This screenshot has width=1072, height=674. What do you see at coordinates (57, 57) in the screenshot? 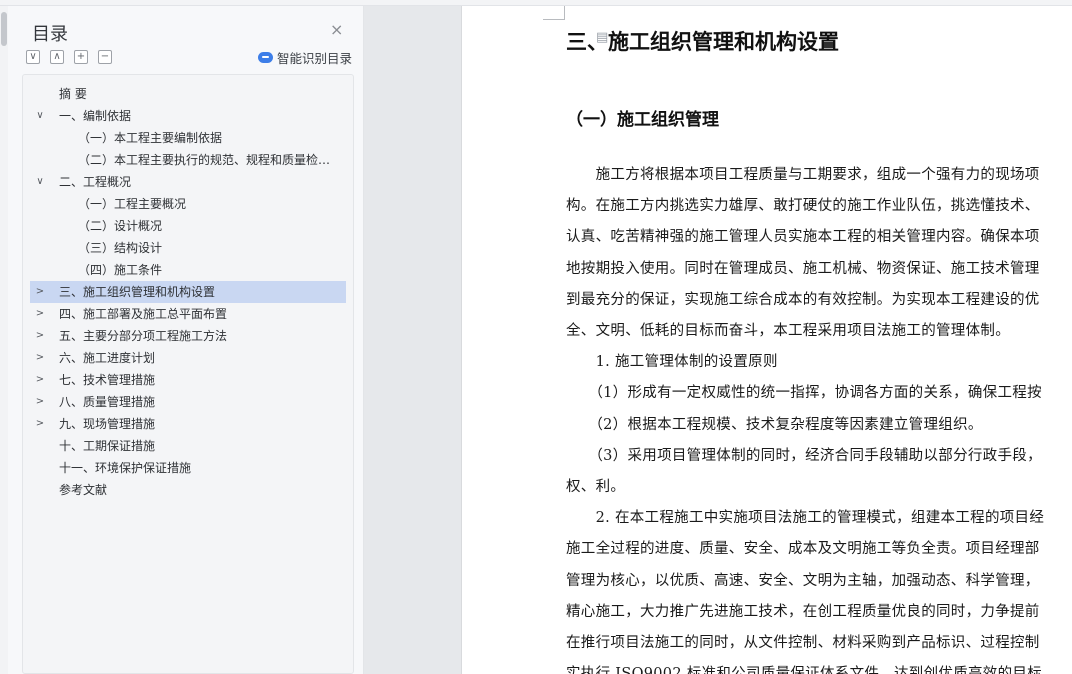
I see `expand-all-button: ∧` at bounding box center [57, 57].